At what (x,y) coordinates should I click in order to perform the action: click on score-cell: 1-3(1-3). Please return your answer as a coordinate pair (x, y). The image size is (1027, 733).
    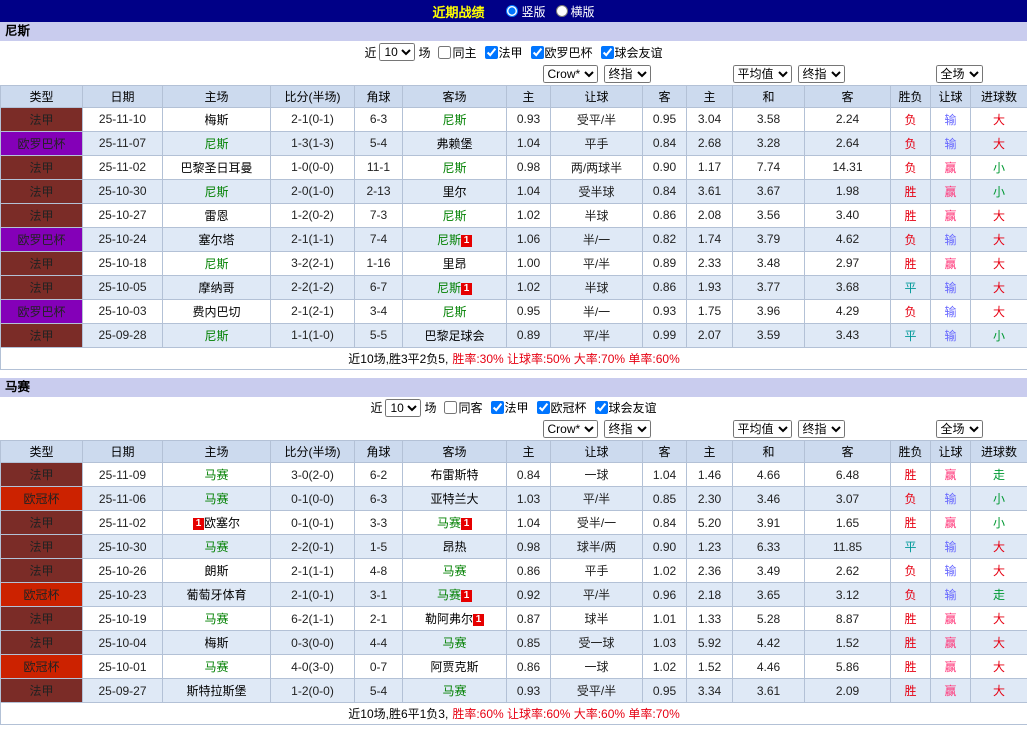
    Looking at the image, I should click on (313, 143).